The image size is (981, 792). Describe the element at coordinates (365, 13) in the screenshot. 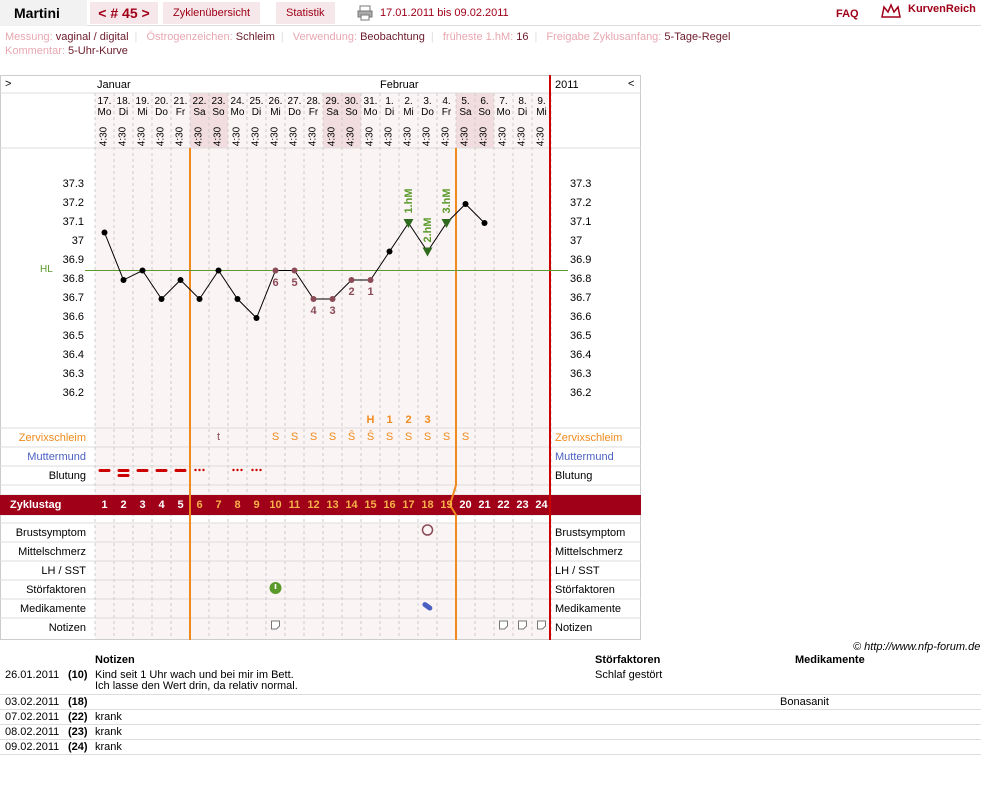

I see `printer-icon` at that location.